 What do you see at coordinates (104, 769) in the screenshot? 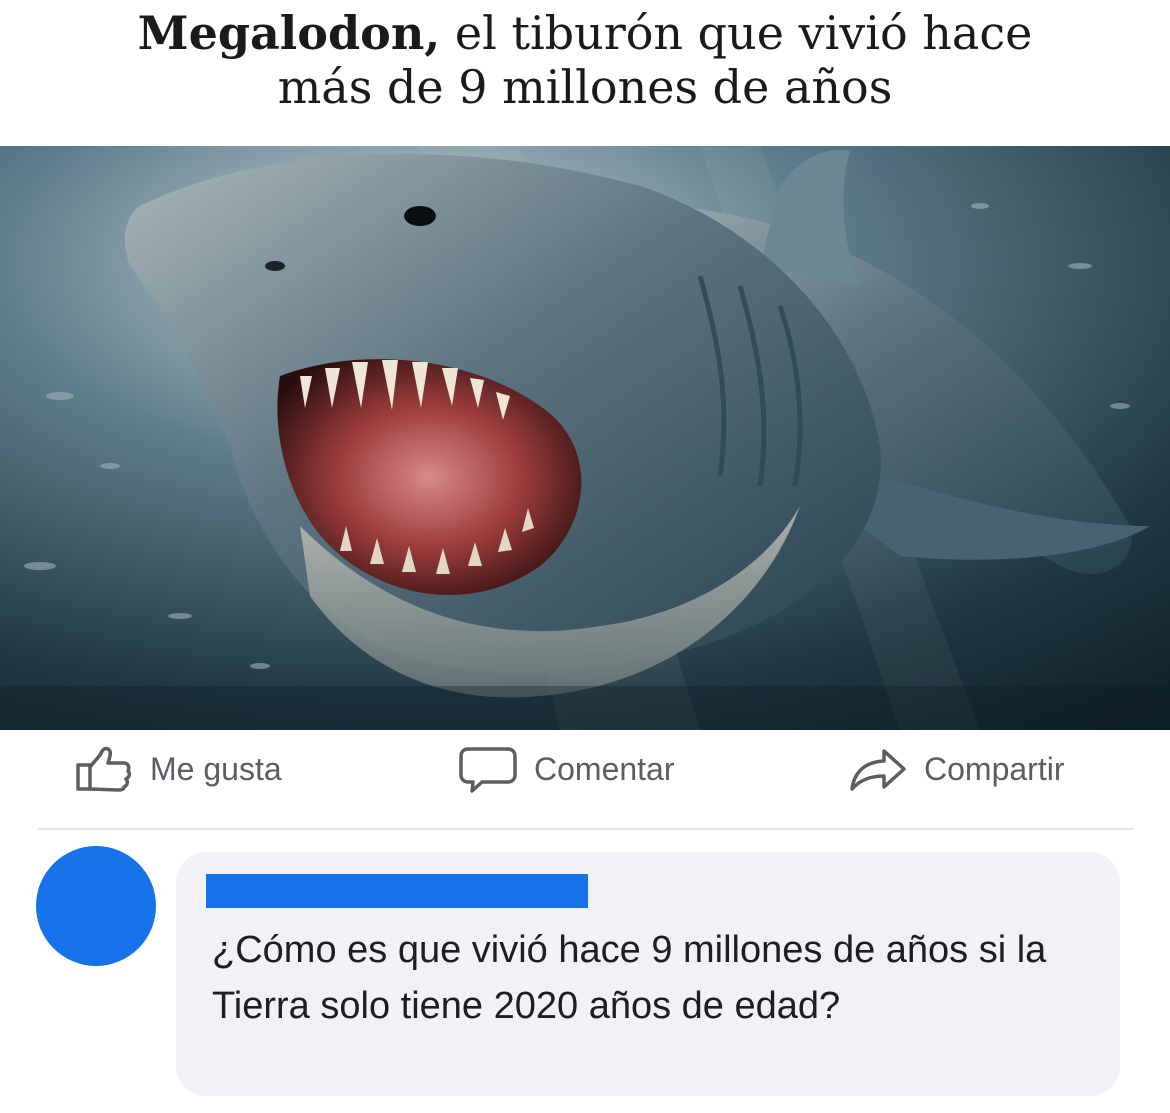
I see `like-thumb-icon` at bounding box center [104, 769].